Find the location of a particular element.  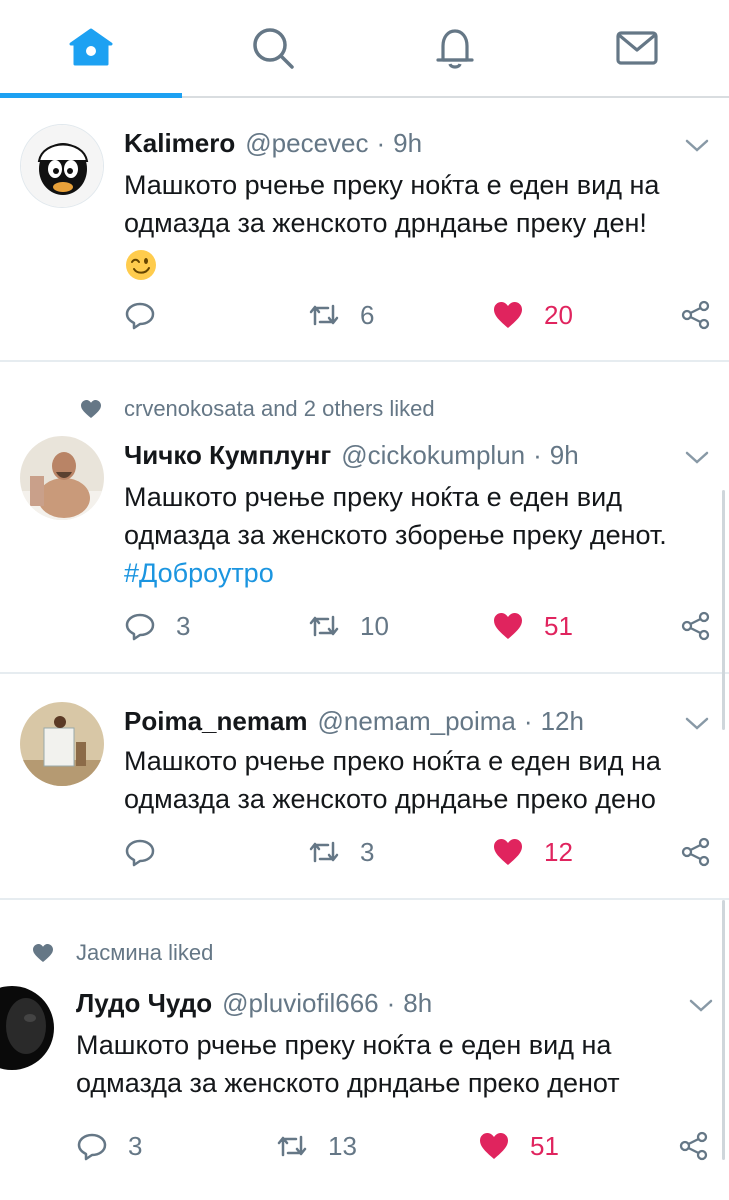

social-context-text: crvenokosata and 2 others liked is located at coordinates (279, 409).